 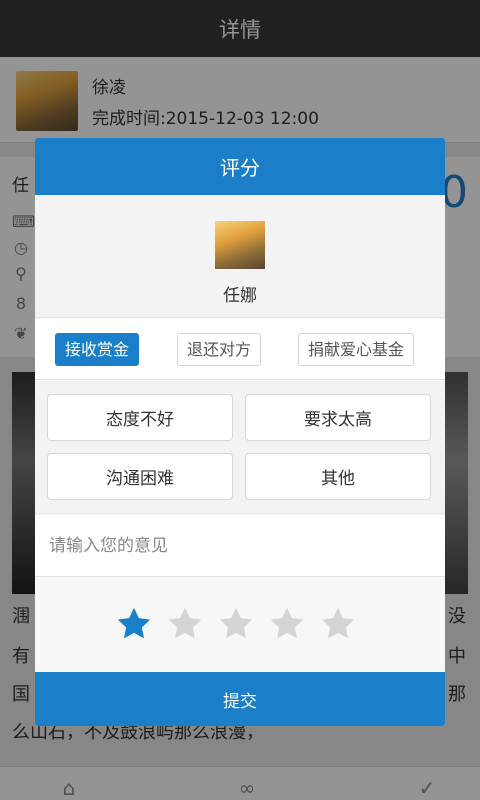 I want to click on rated-user: 任娜, so click(x=240, y=256).